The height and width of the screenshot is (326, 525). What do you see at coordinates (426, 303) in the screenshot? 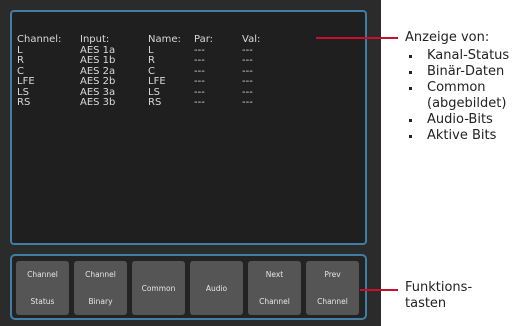
I see `keys-annotation-line2: tasten` at bounding box center [426, 303].